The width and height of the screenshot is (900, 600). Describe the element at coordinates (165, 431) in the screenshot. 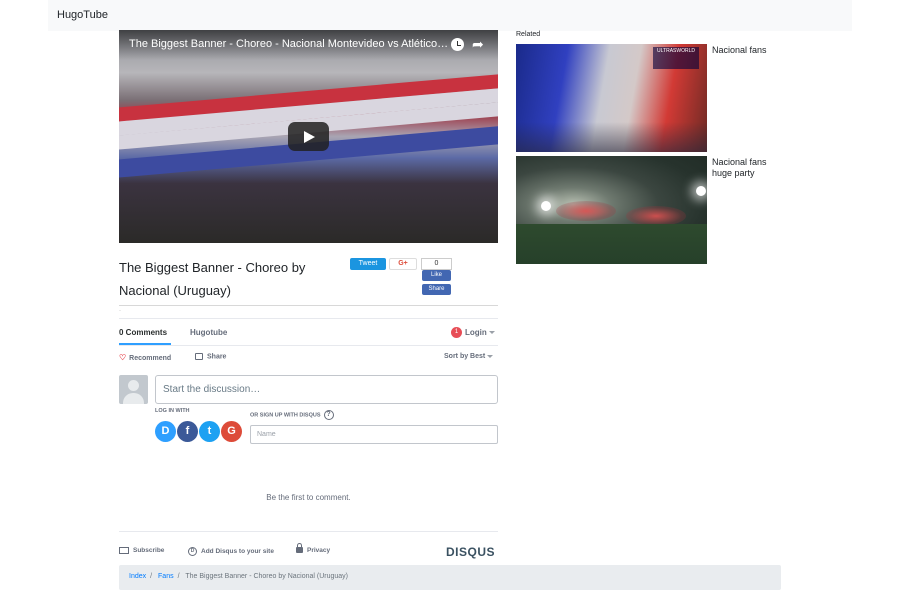

I see `disqus-login-icon: D` at that location.